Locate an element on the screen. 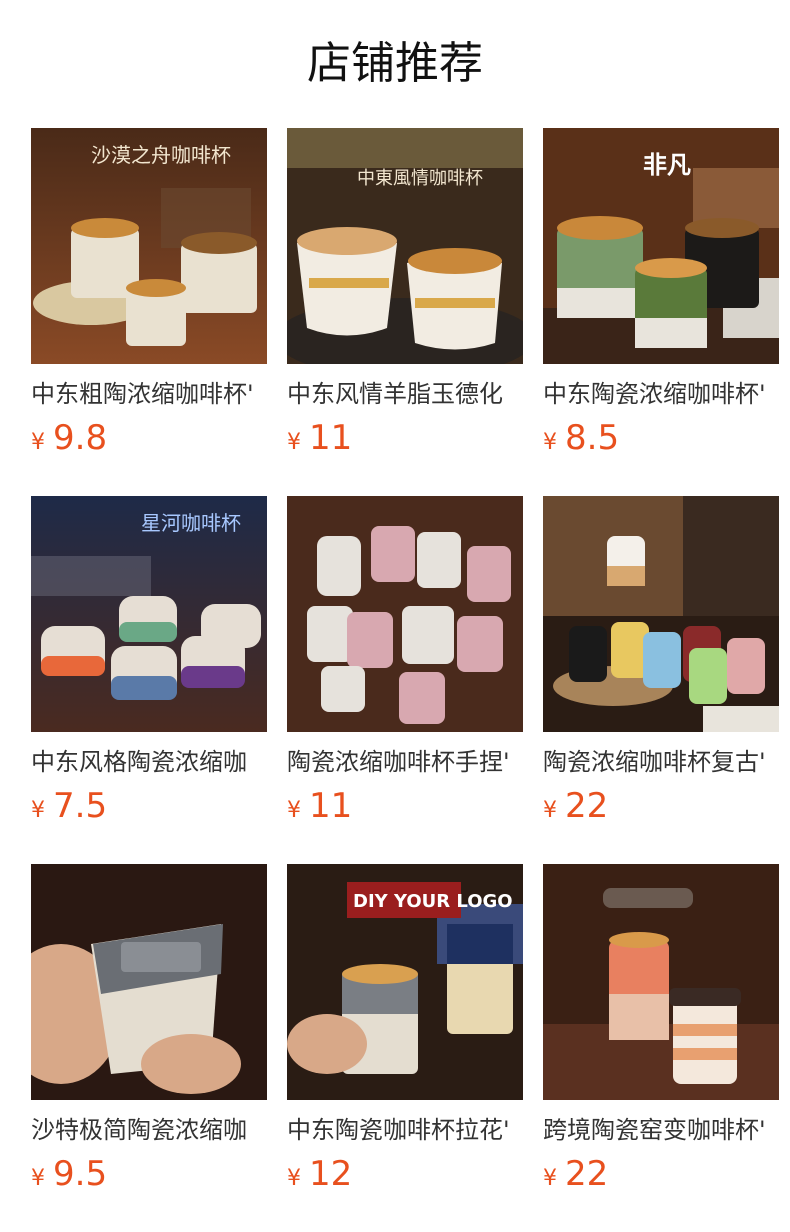  price-value: 8.5 is located at coordinates (592, 438).